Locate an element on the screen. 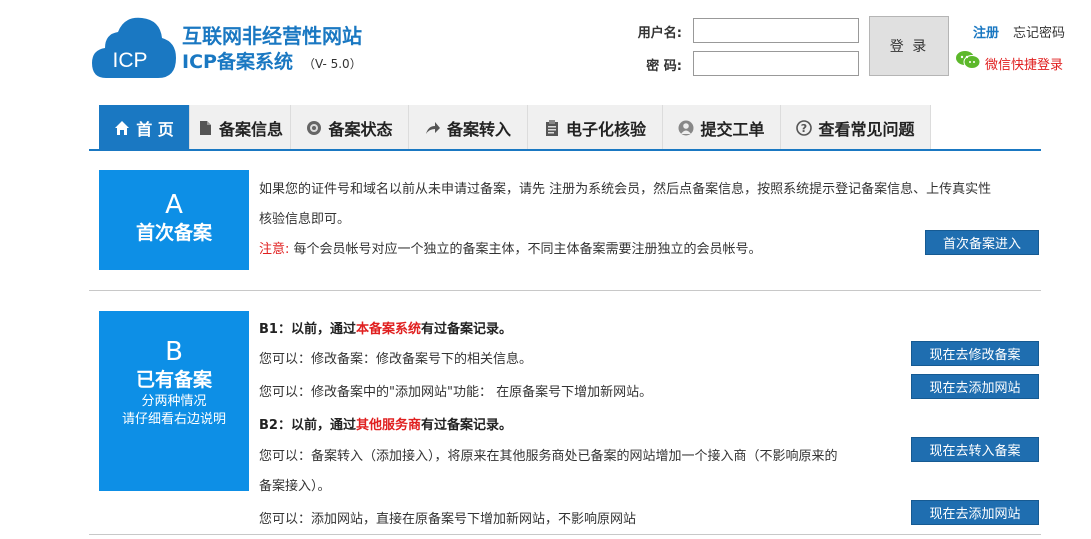 The height and width of the screenshot is (539, 1091). user-icon is located at coordinates (686, 127).